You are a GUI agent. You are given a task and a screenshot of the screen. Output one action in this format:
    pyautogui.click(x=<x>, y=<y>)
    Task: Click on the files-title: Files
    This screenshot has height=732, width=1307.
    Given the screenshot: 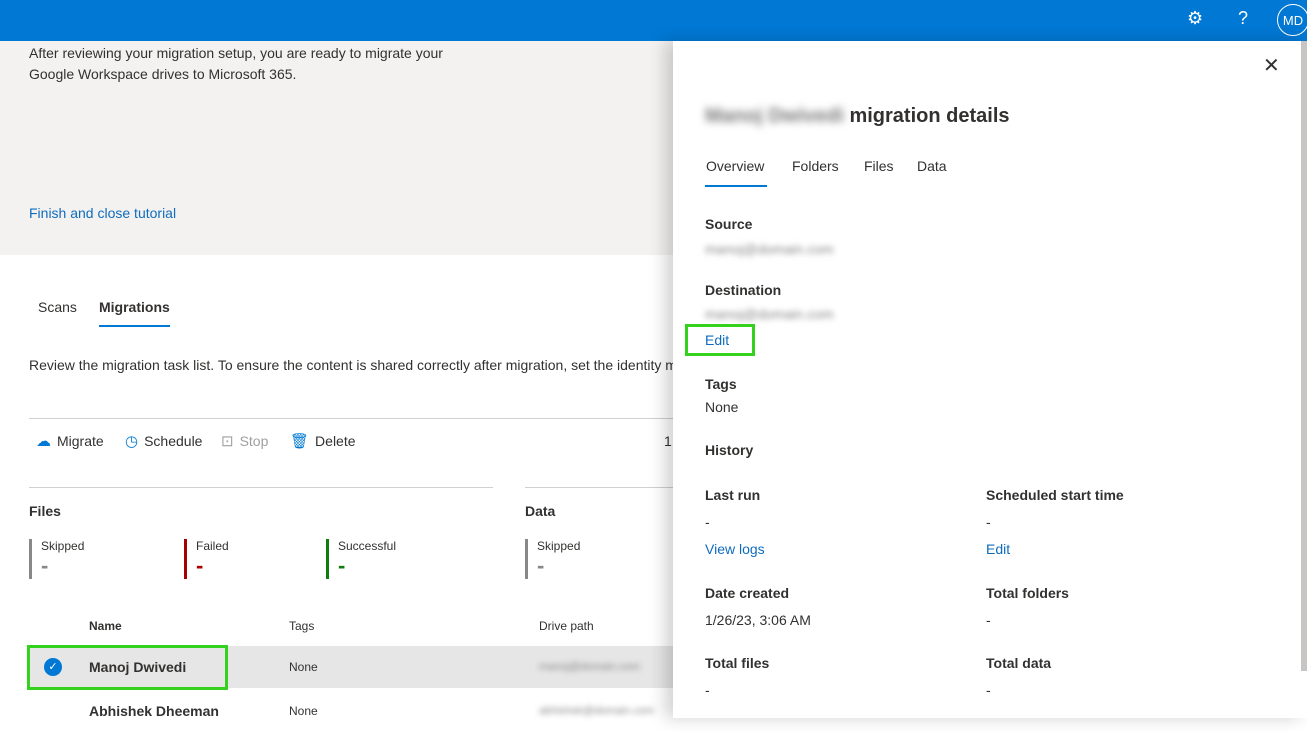 What is the action you would take?
    pyautogui.click(x=45, y=511)
    